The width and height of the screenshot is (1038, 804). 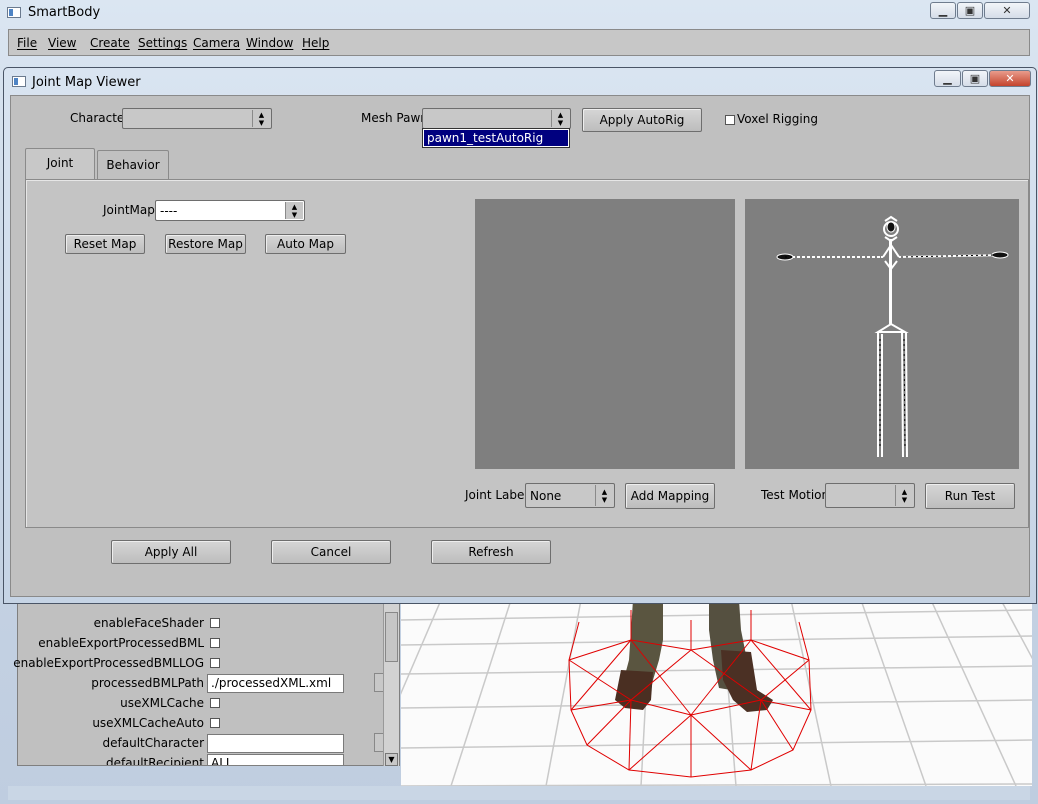 What do you see at coordinates (269, 43) in the screenshot?
I see `menu-window: Window` at bounding box center [269, 43].